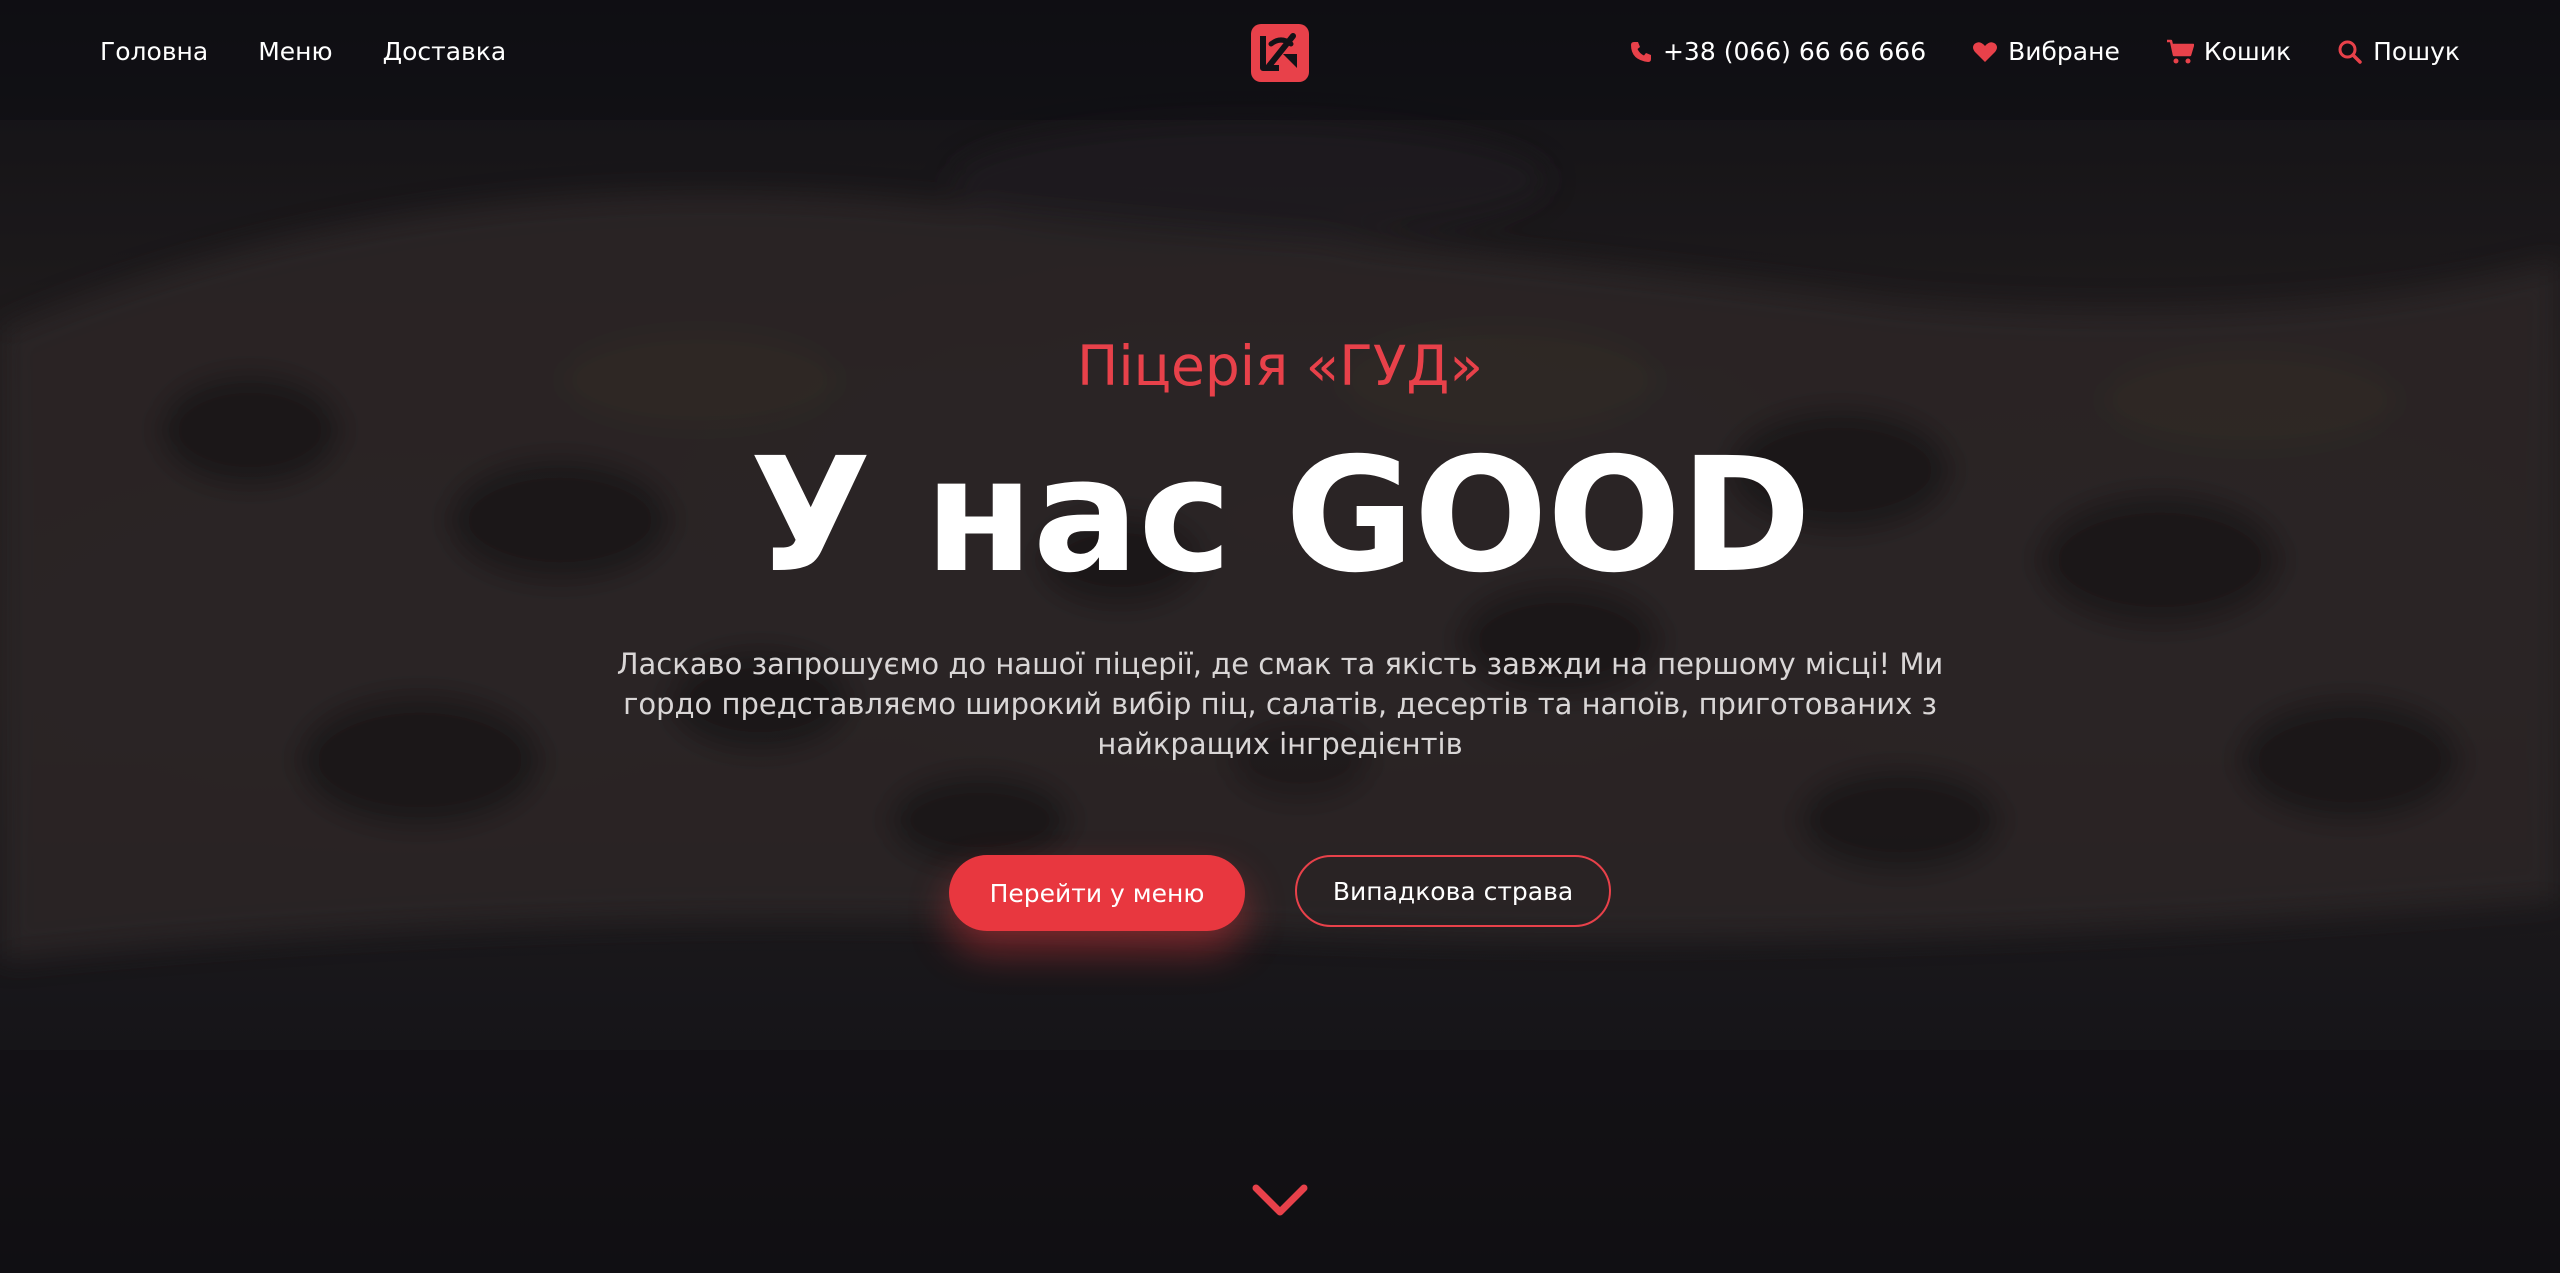  What do you see at coordinates (2180, 51) in the screenshot?
I see `cart-icon` at bounding box center [2180, 51].